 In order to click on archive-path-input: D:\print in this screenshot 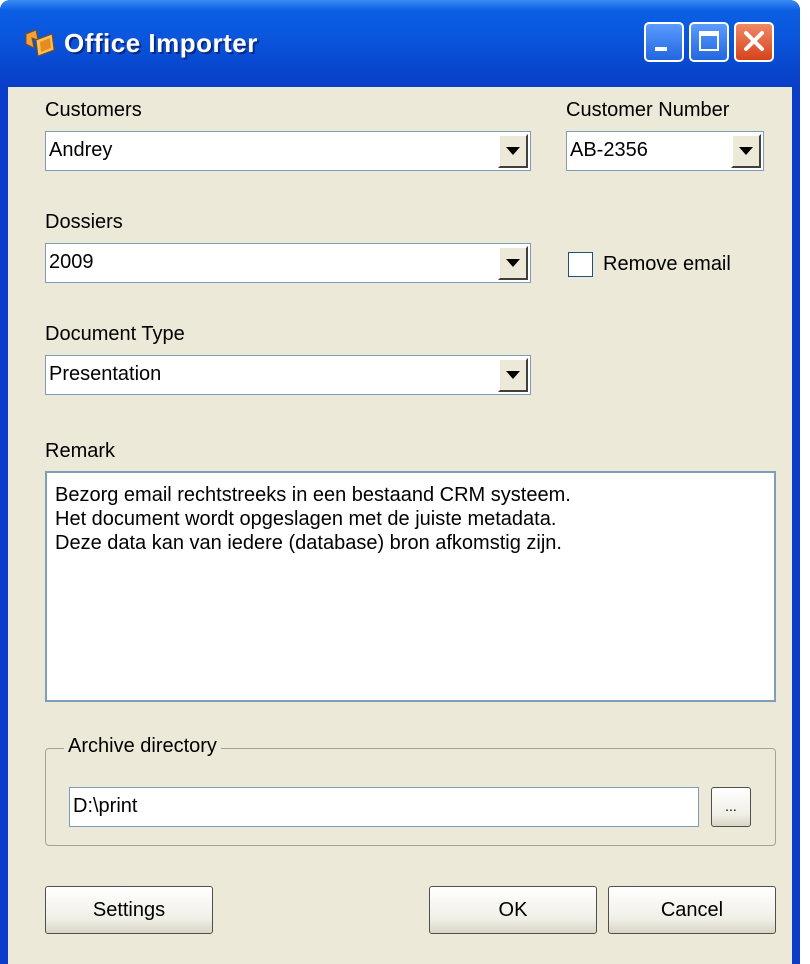, I will do `click(384, 807)`.